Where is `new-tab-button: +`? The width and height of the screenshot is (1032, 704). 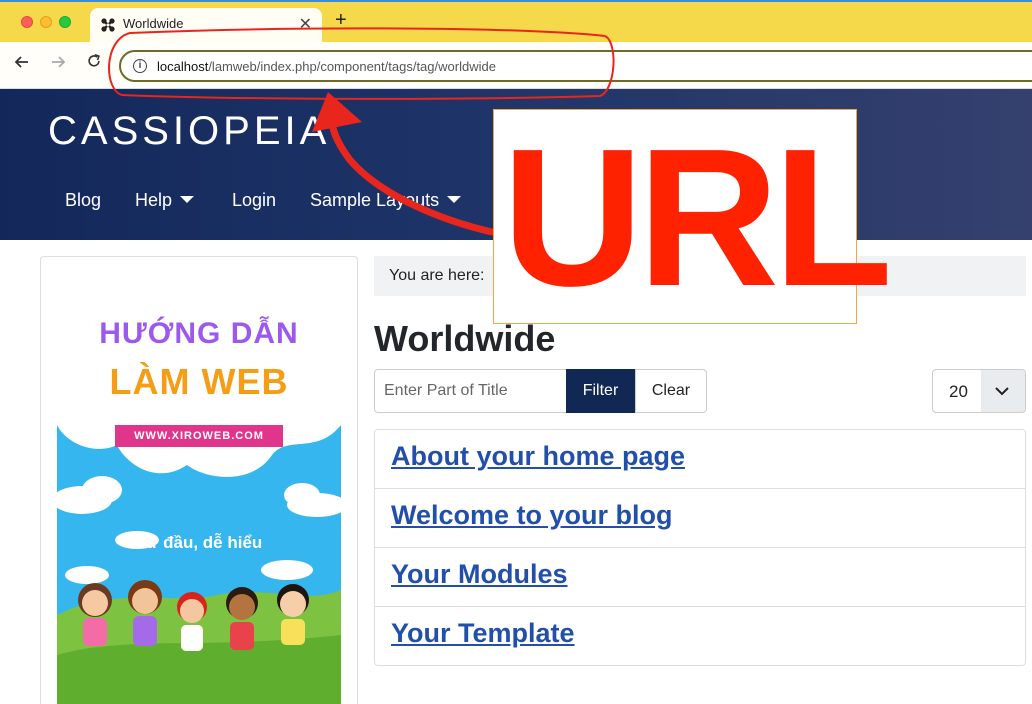
new-tab-button: + is located at coordinates (341, 20).